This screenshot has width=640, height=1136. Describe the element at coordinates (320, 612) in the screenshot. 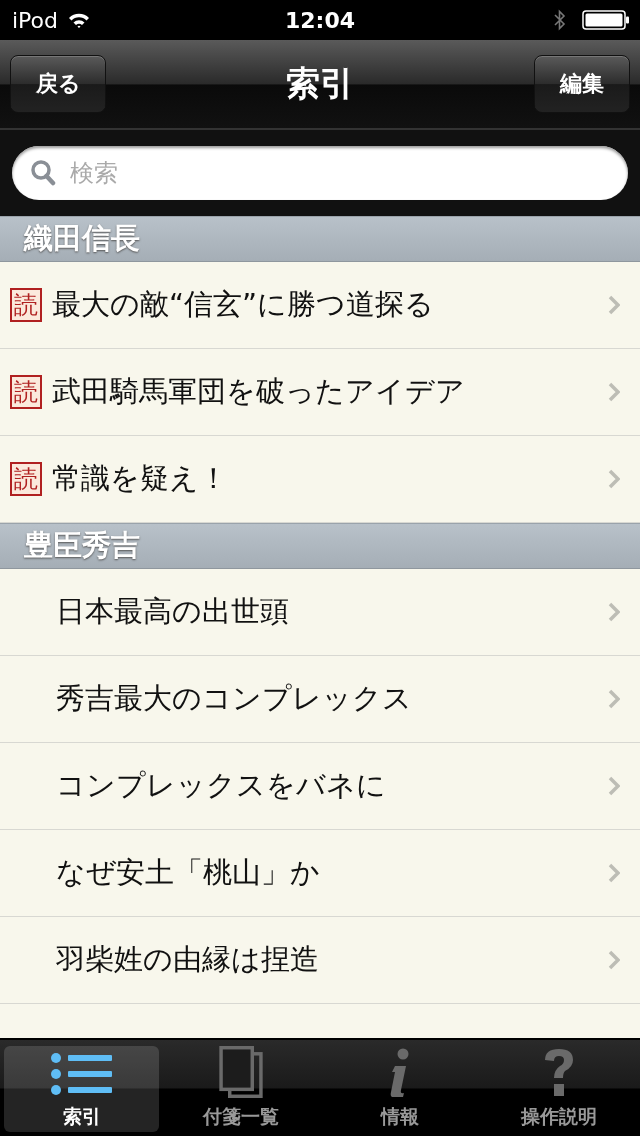

I see `list-item: 日本最高の出世頭` at that location.